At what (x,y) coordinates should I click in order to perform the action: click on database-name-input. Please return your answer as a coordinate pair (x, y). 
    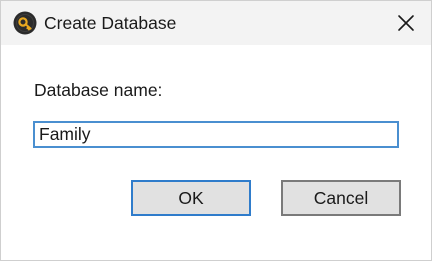
    Looking at the image, I should click on (216, 134).